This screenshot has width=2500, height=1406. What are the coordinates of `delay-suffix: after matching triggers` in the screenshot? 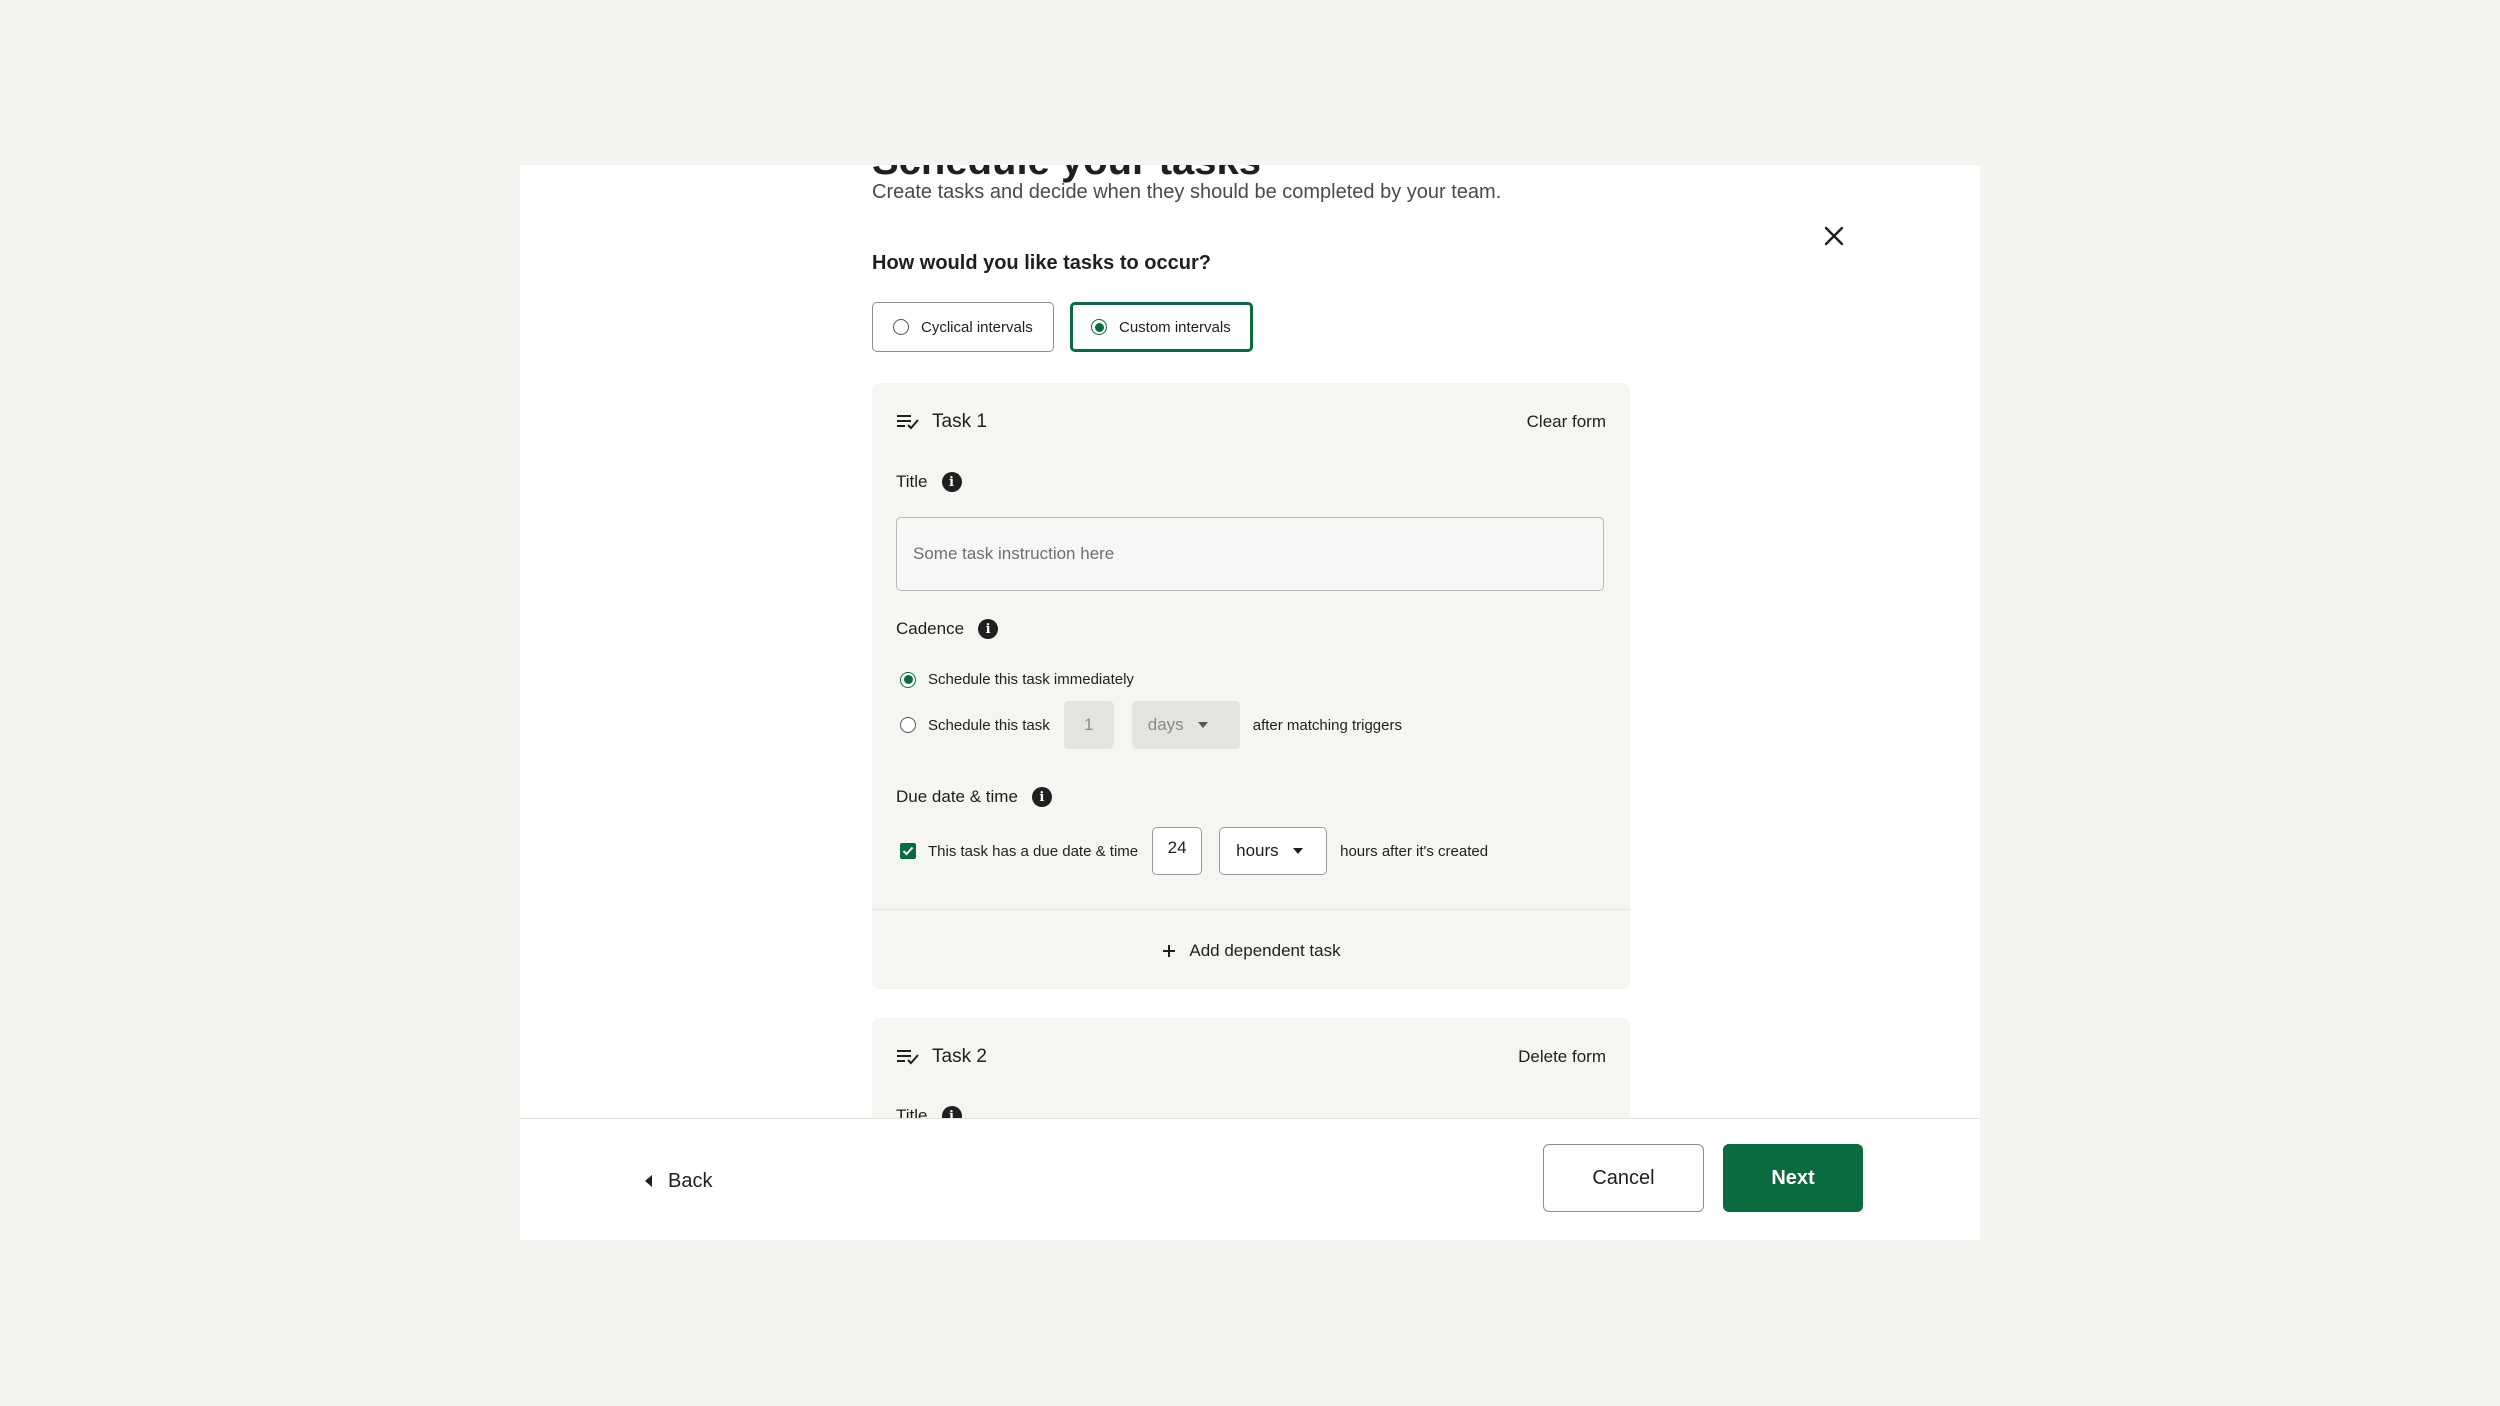 It's located at (1327, 725).